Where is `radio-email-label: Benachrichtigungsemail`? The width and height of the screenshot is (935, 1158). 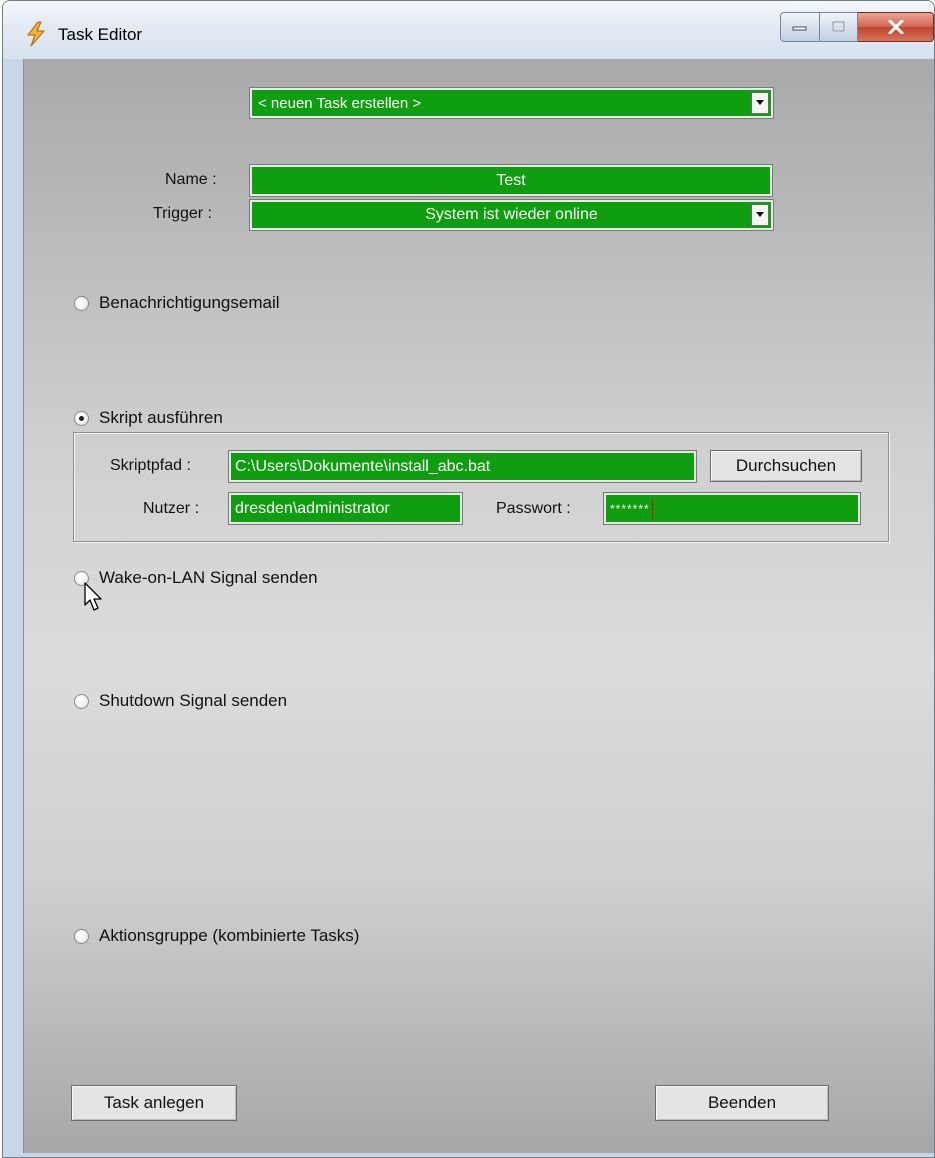
radio-email-label: Benachrichtigungsemail is located at coordinates (189, 302).